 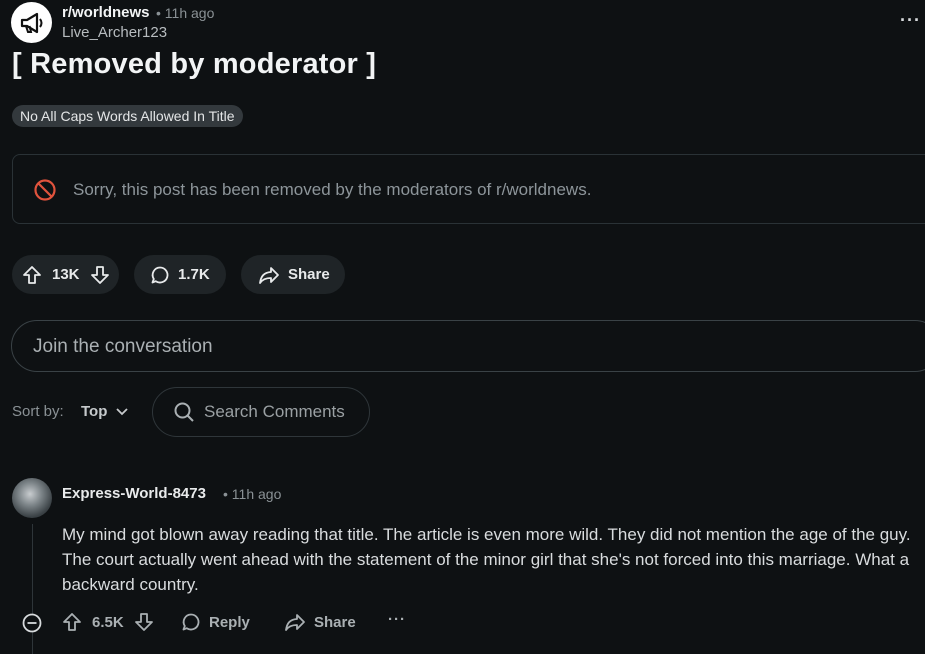 I want to click on post-share-button: Share, so click(x=293, y=274).